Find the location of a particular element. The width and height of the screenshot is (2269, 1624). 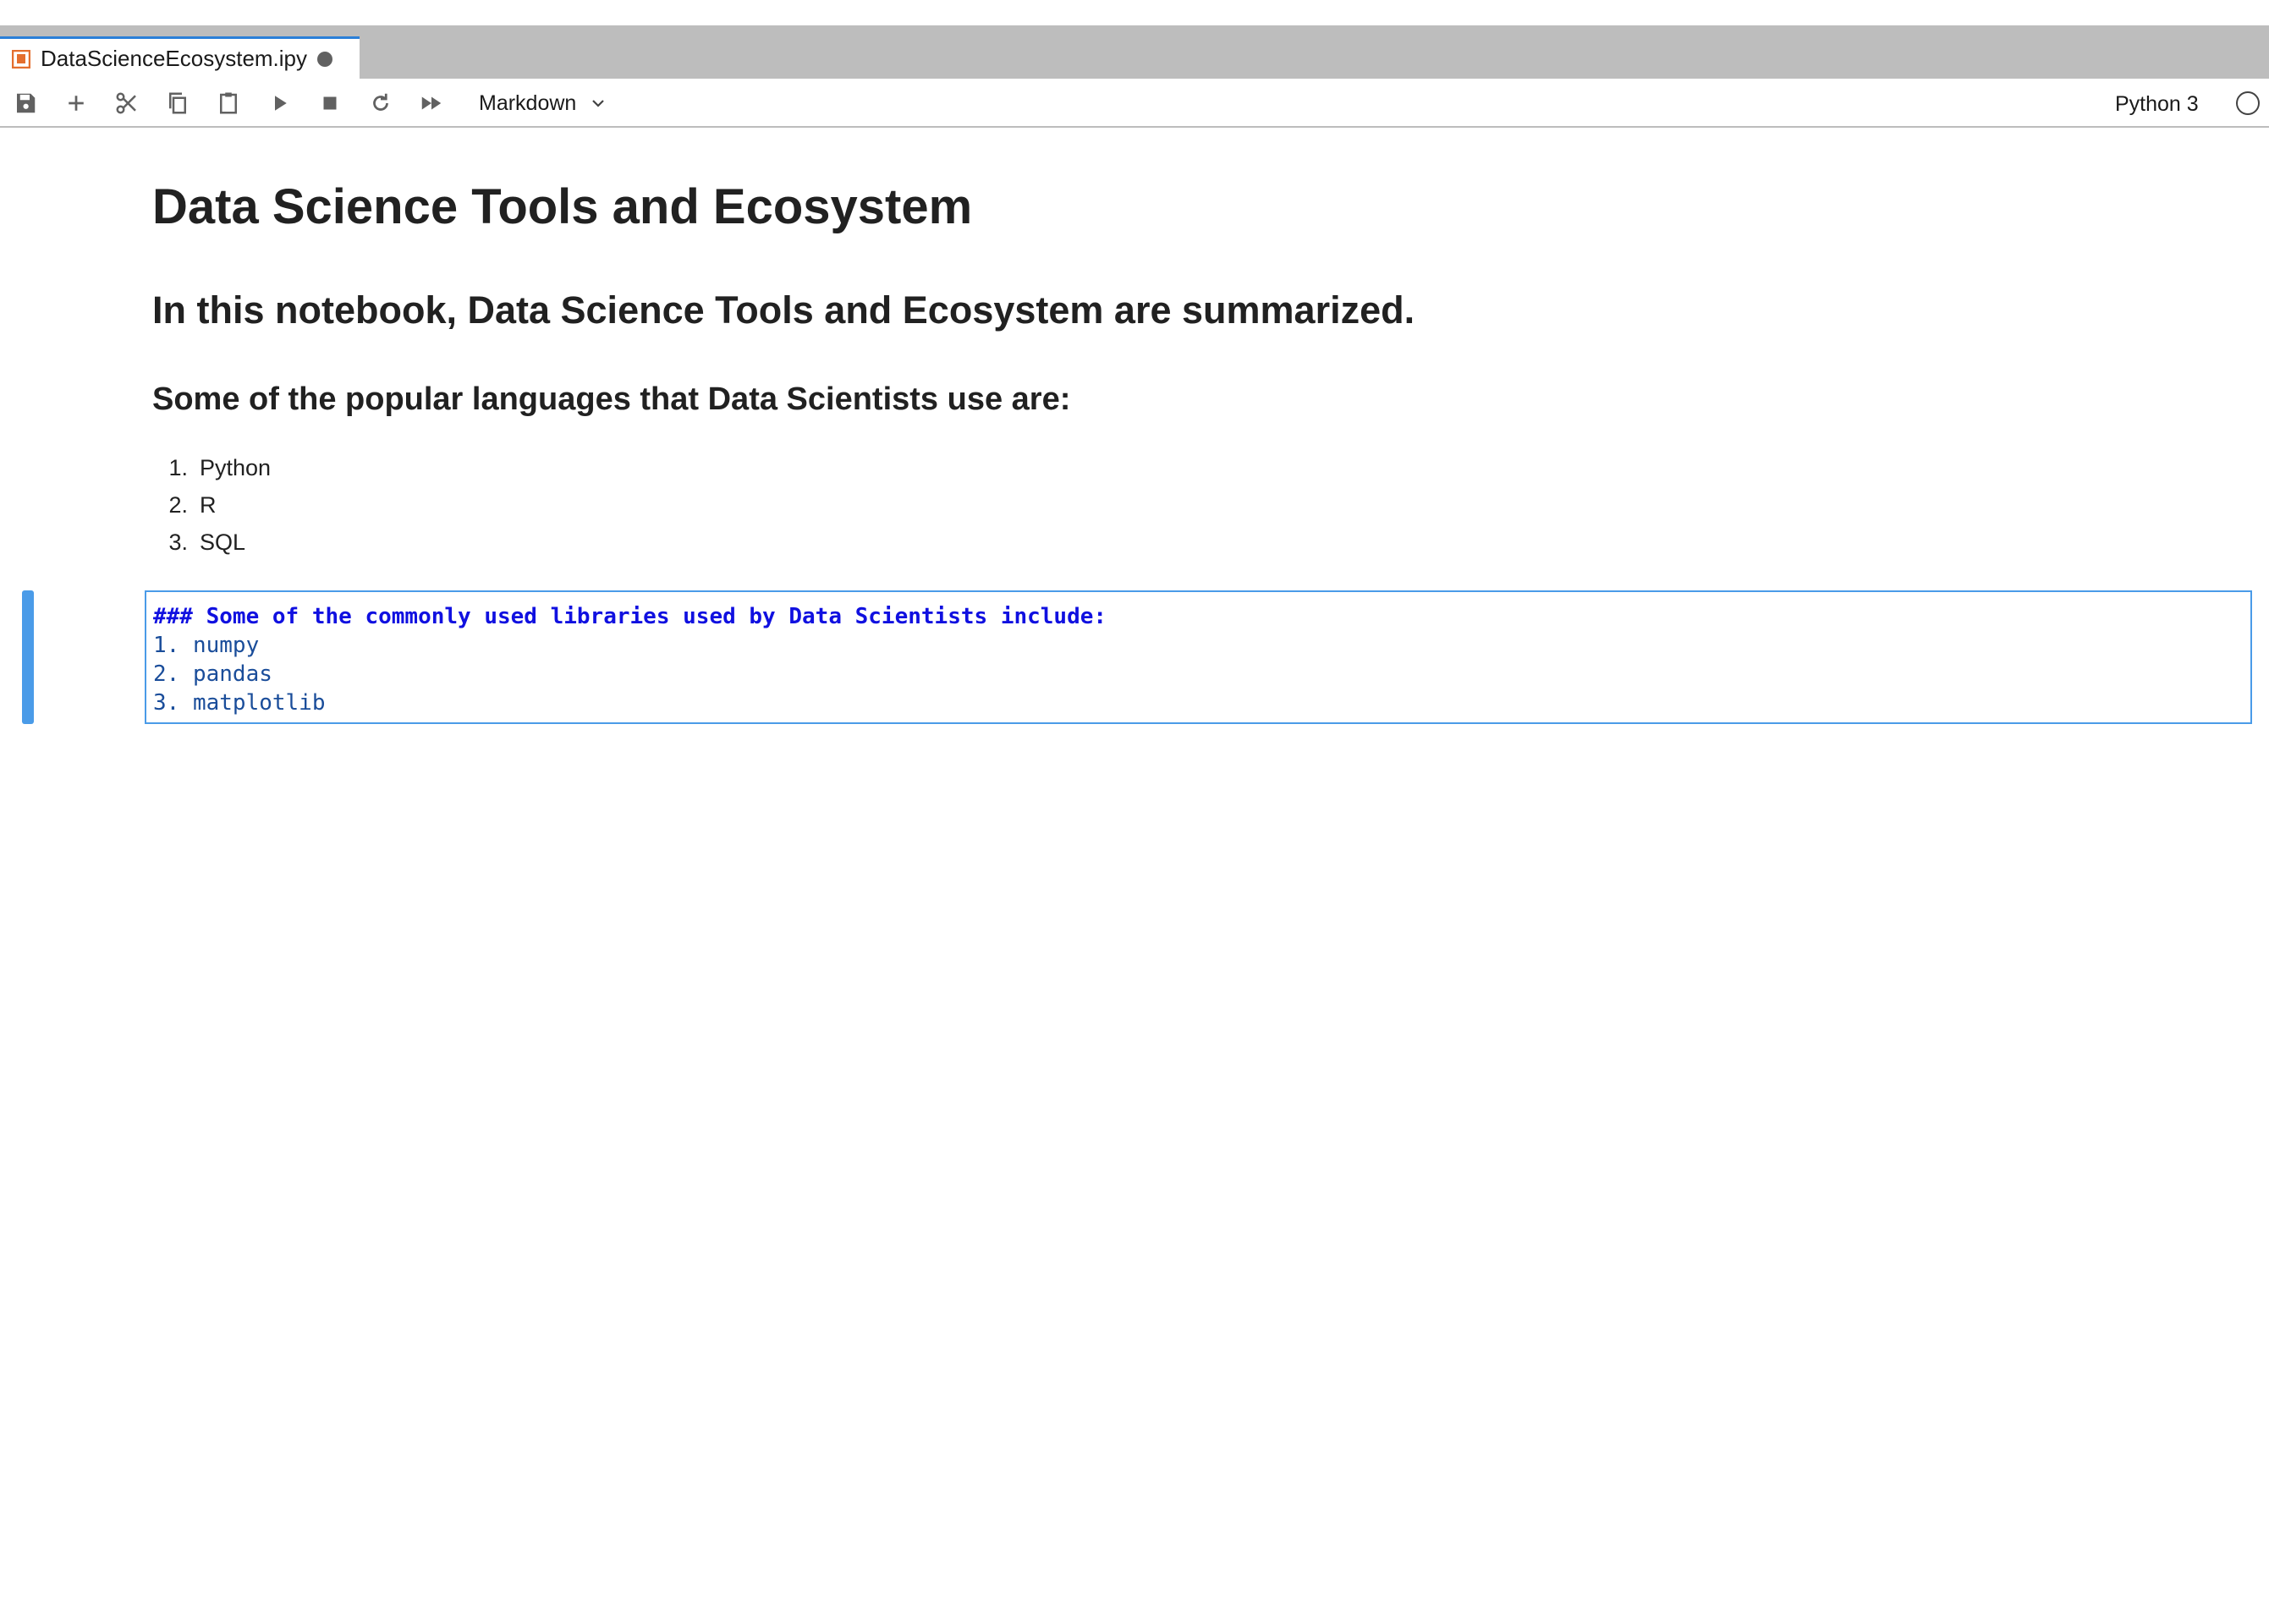

add-cell-icon is located at coordinates (76, 103).